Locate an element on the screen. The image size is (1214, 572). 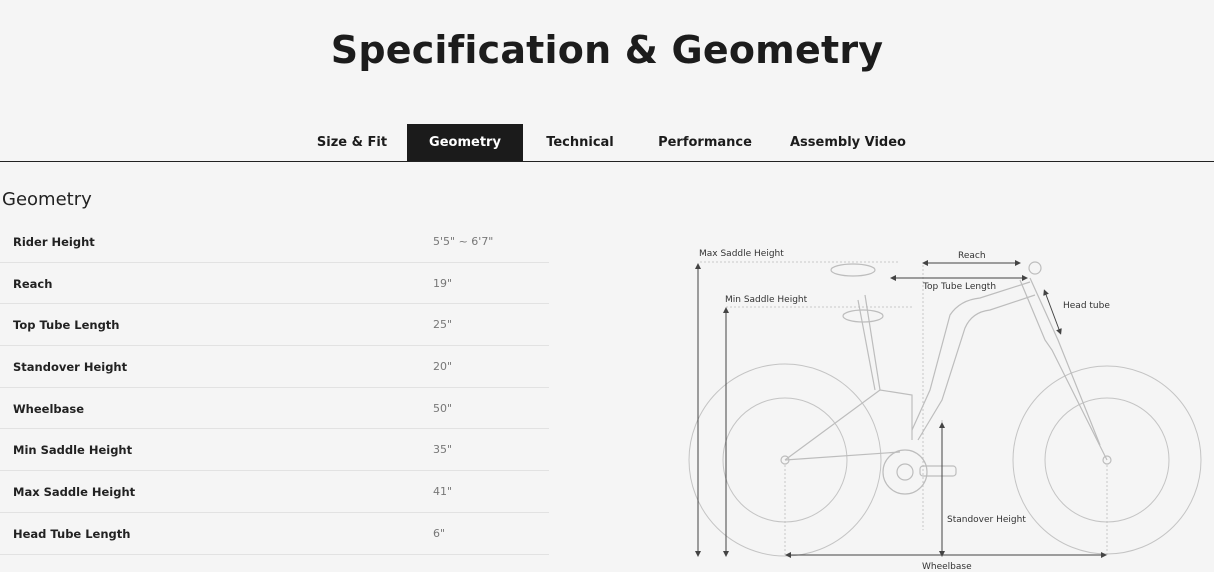
tab-technical: Technical is located at coordinates (580, 142).